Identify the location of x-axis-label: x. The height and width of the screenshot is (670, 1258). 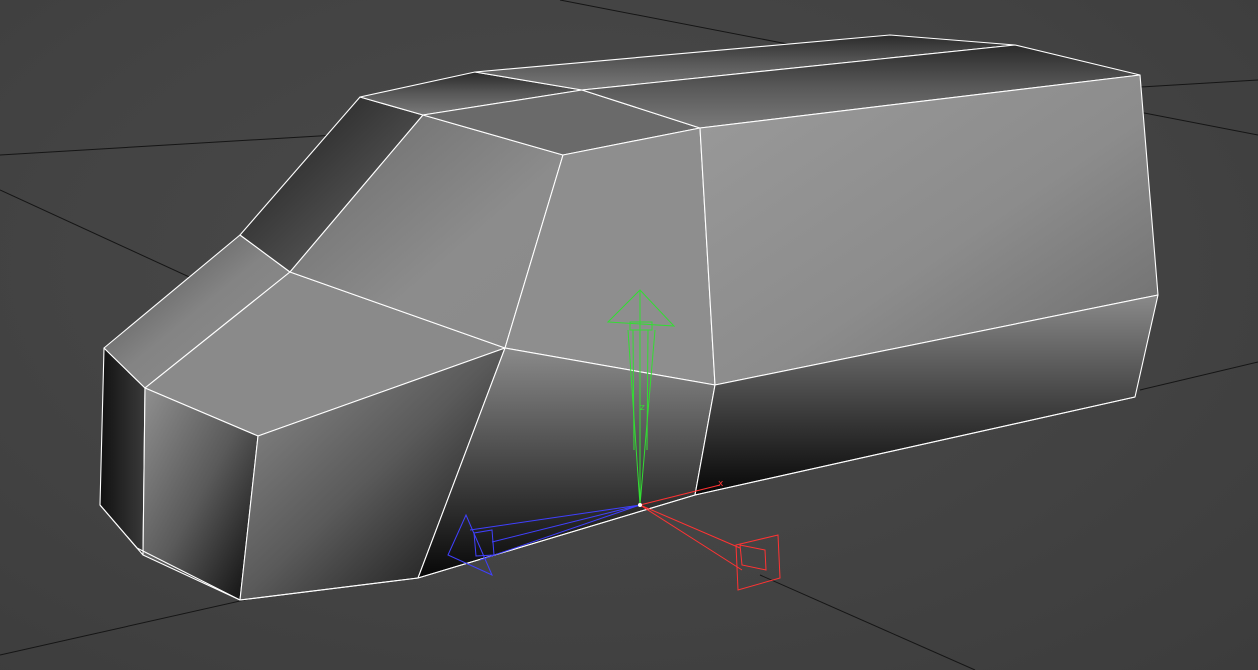
(721, 484).